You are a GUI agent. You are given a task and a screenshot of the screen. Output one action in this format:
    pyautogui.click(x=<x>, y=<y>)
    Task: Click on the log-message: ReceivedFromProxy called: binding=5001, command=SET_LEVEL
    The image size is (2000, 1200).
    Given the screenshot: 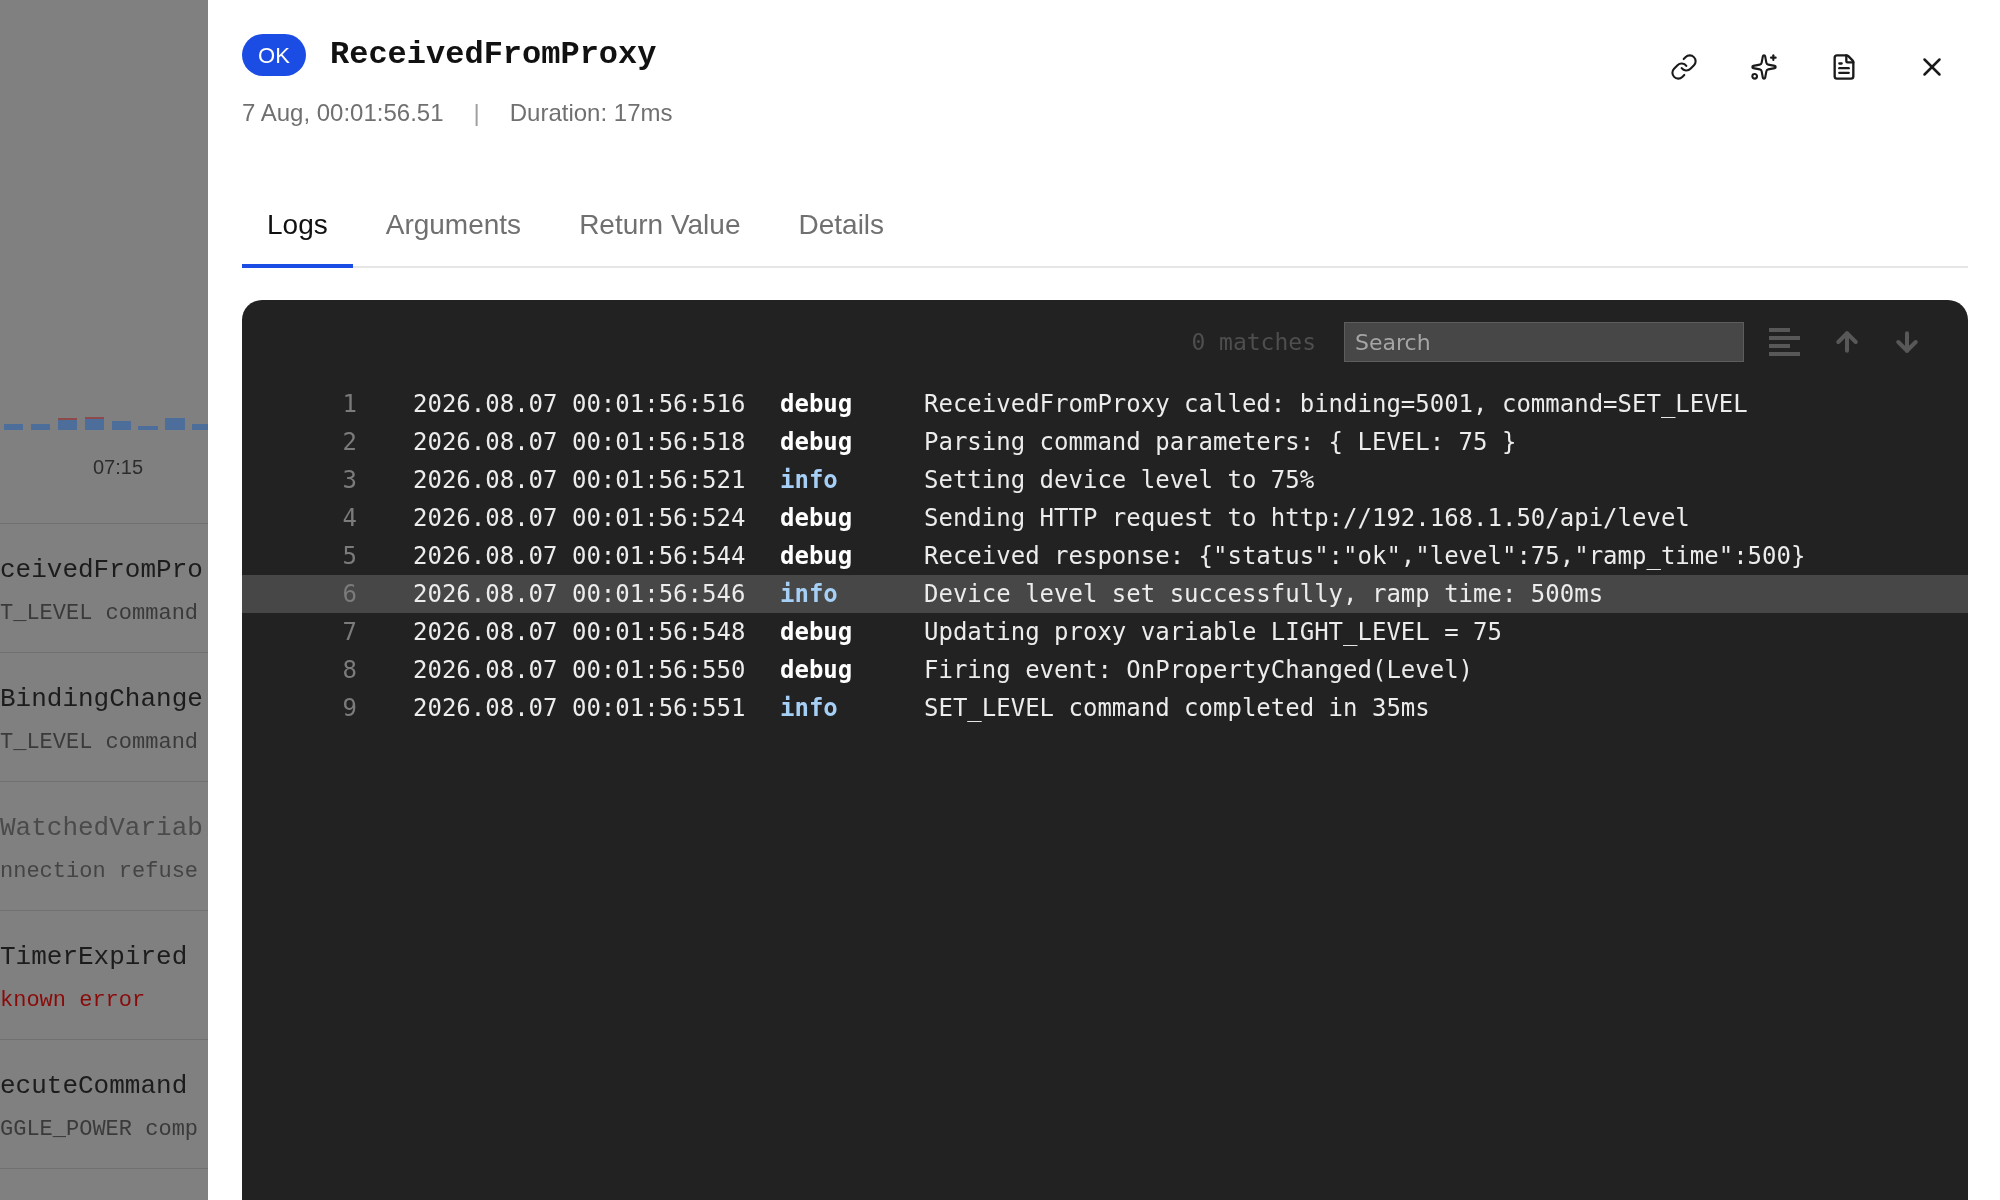 What is the action you would take?
    pyautogui.click(x=1336, y=404)
    